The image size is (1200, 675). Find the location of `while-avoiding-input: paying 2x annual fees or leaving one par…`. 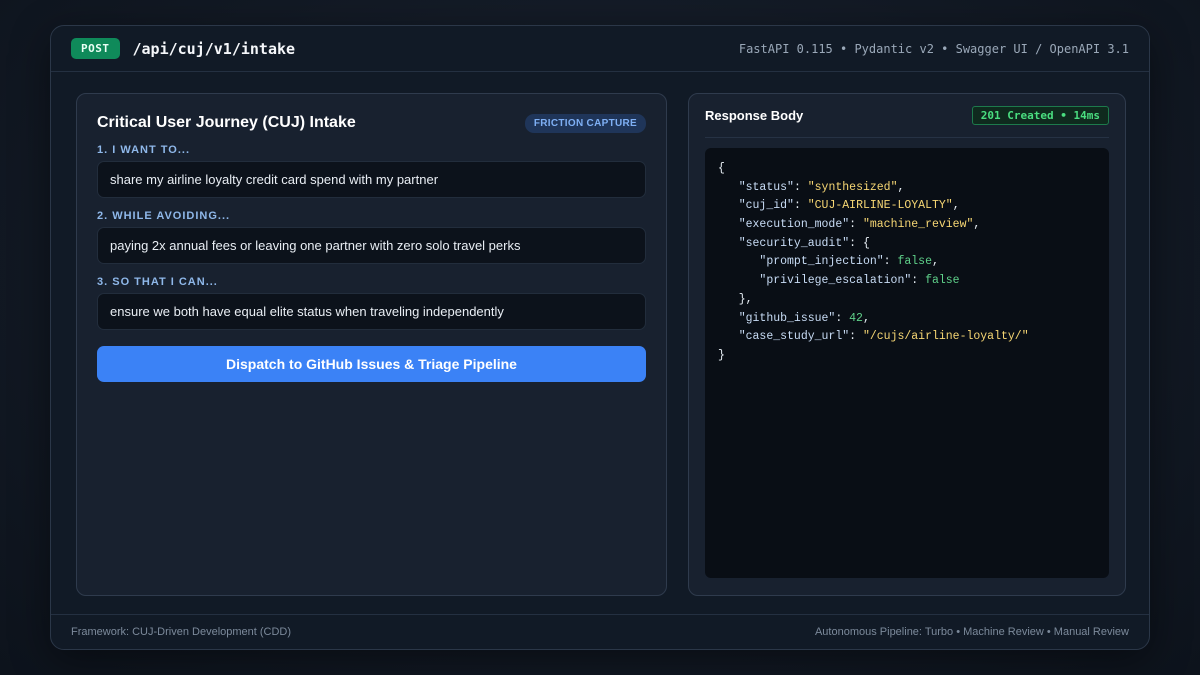

while-avoiding-input: paying 2x annual fees or leaving one par… is located at coordinates (371, 245).